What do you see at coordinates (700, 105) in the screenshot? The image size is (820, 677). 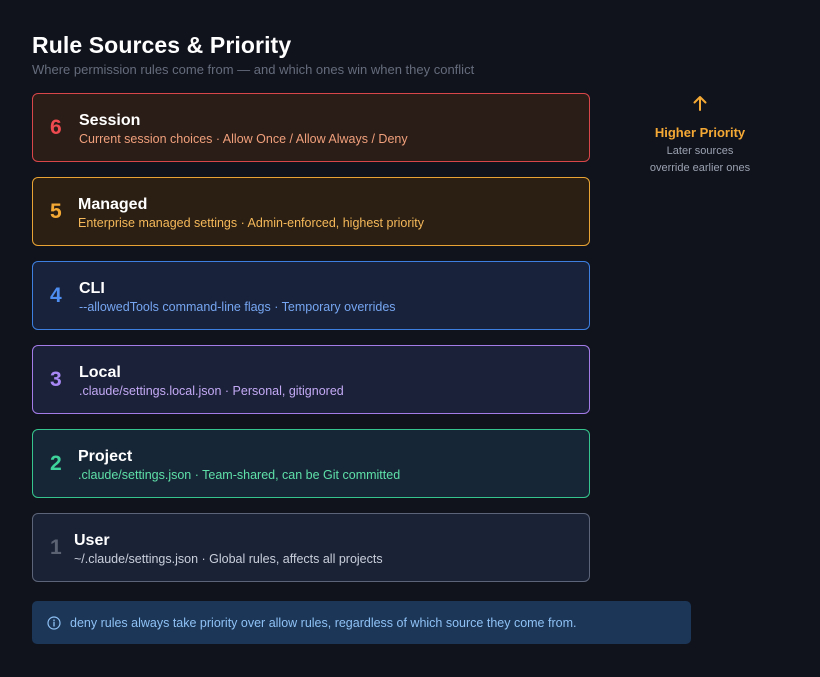 I see `arrow-up-icon` at bounding box center [700, 105].